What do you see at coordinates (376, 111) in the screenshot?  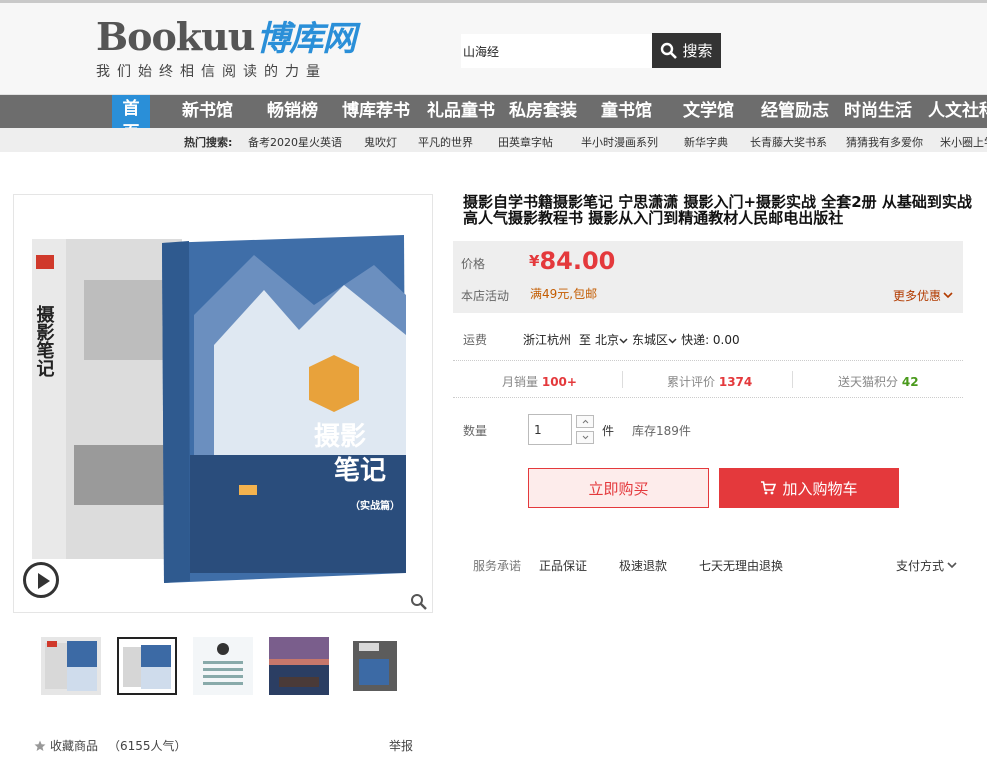 I see `nav-item: 博库荐书` at bounding box center [376, 111].